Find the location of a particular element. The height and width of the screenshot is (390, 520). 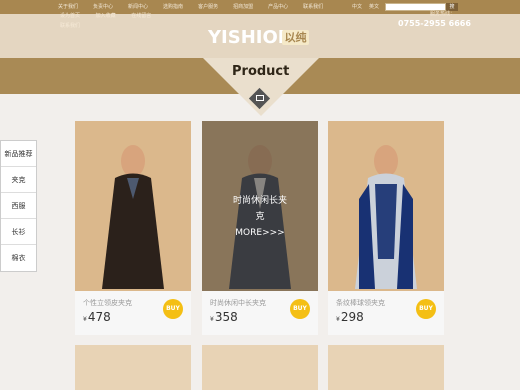

top-nav-item: 选购指南 is located at coordinates (173, 6).